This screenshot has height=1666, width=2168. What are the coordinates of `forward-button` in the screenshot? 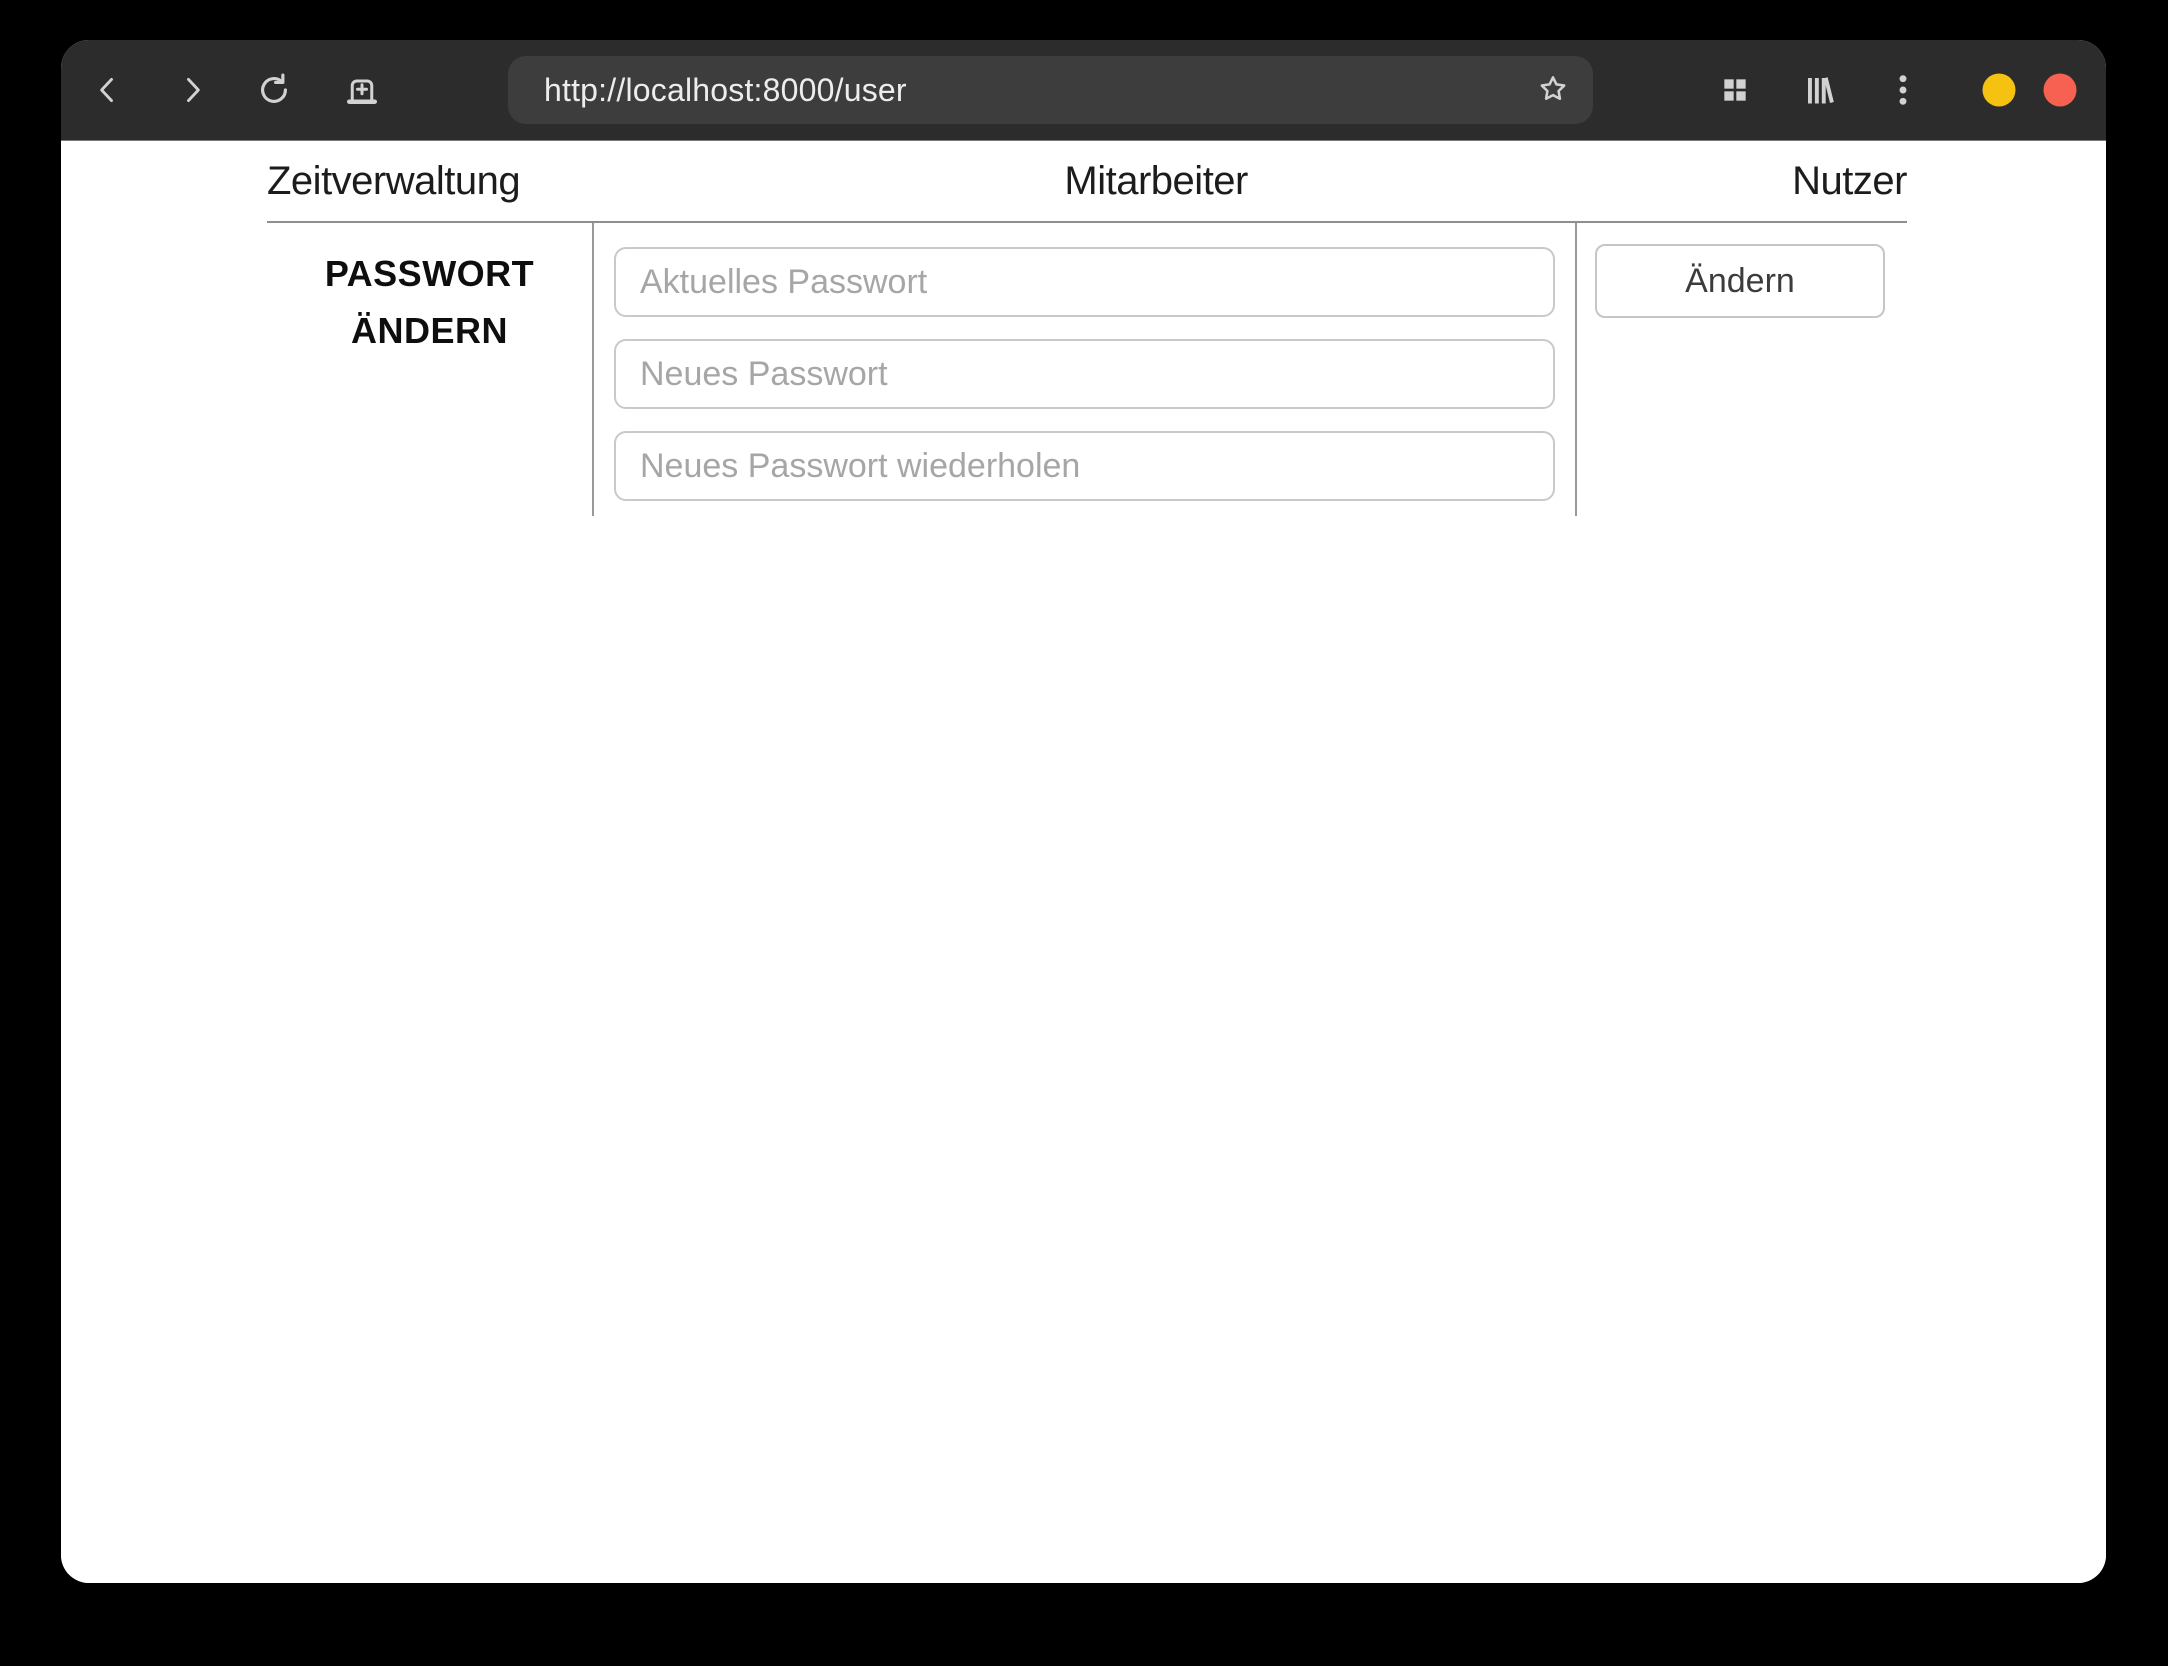 It's located at (192, 90).